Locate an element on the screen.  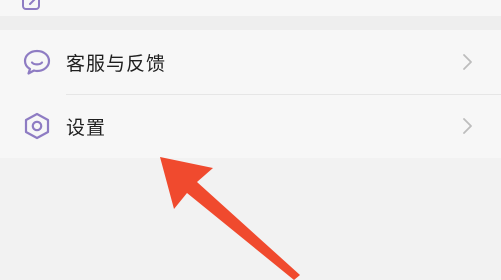
menu-item-label: 客服与反馈 is located at coordinates (116, 63).